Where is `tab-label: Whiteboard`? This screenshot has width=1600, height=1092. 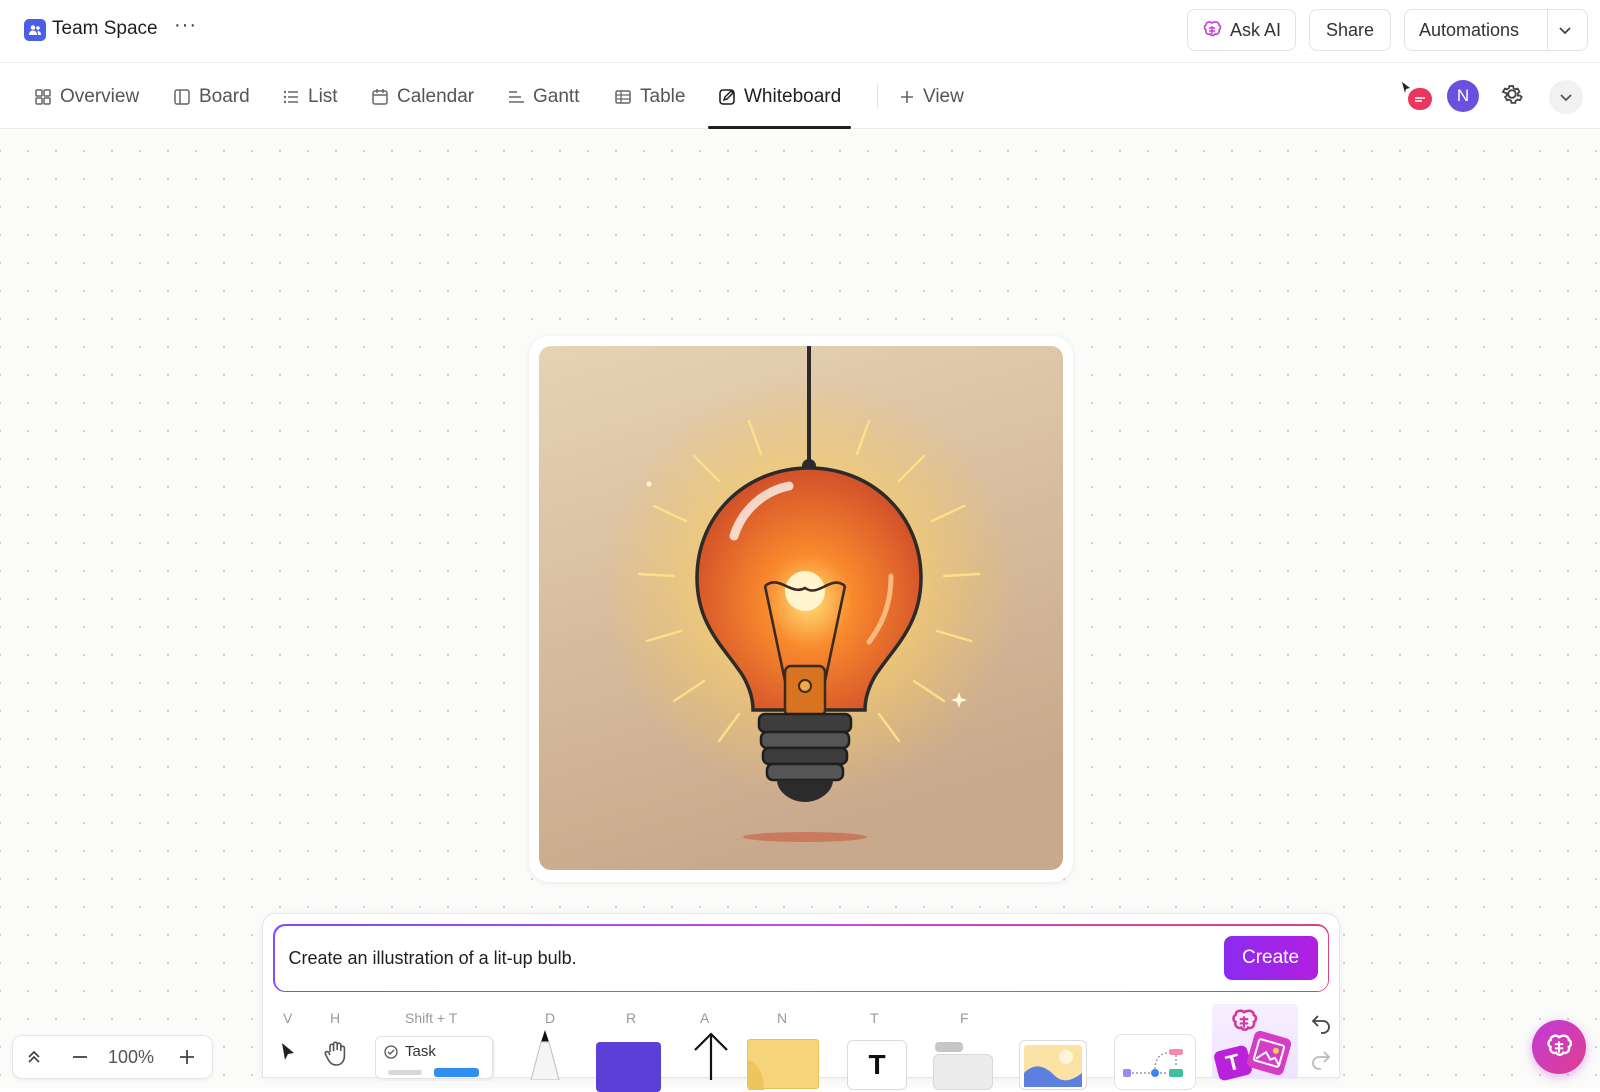 tab-label: Whiteboard is located at coordinates (793, 96).